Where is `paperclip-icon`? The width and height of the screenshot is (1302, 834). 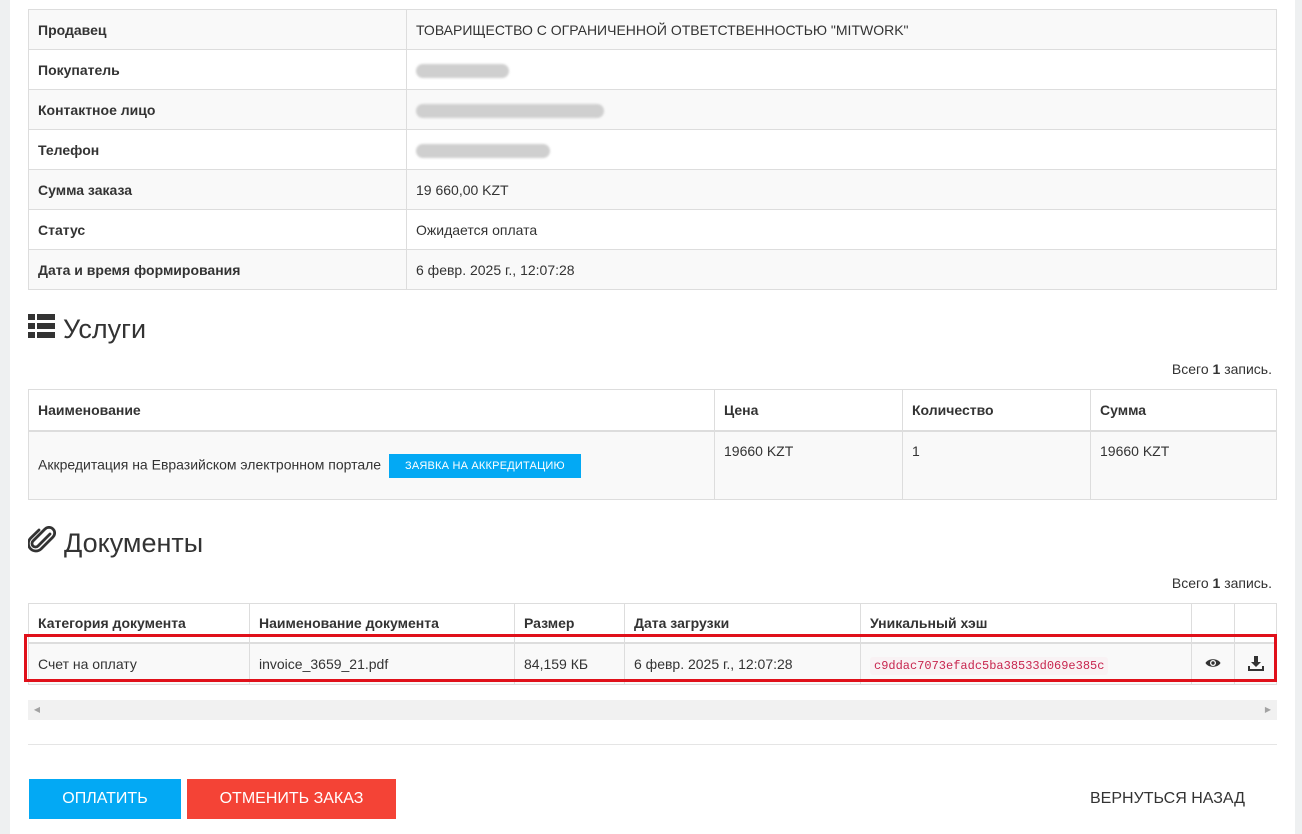
paperclip-icon is located at coordinates (45, 543).